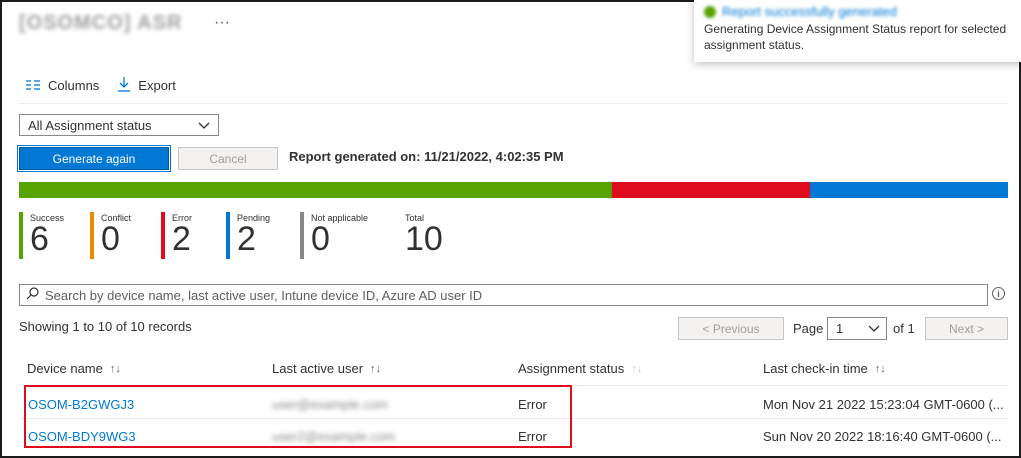 This screenshot has width=1021, height=458. I want to click on generate-again-button: Generate again, so click(94, 158).